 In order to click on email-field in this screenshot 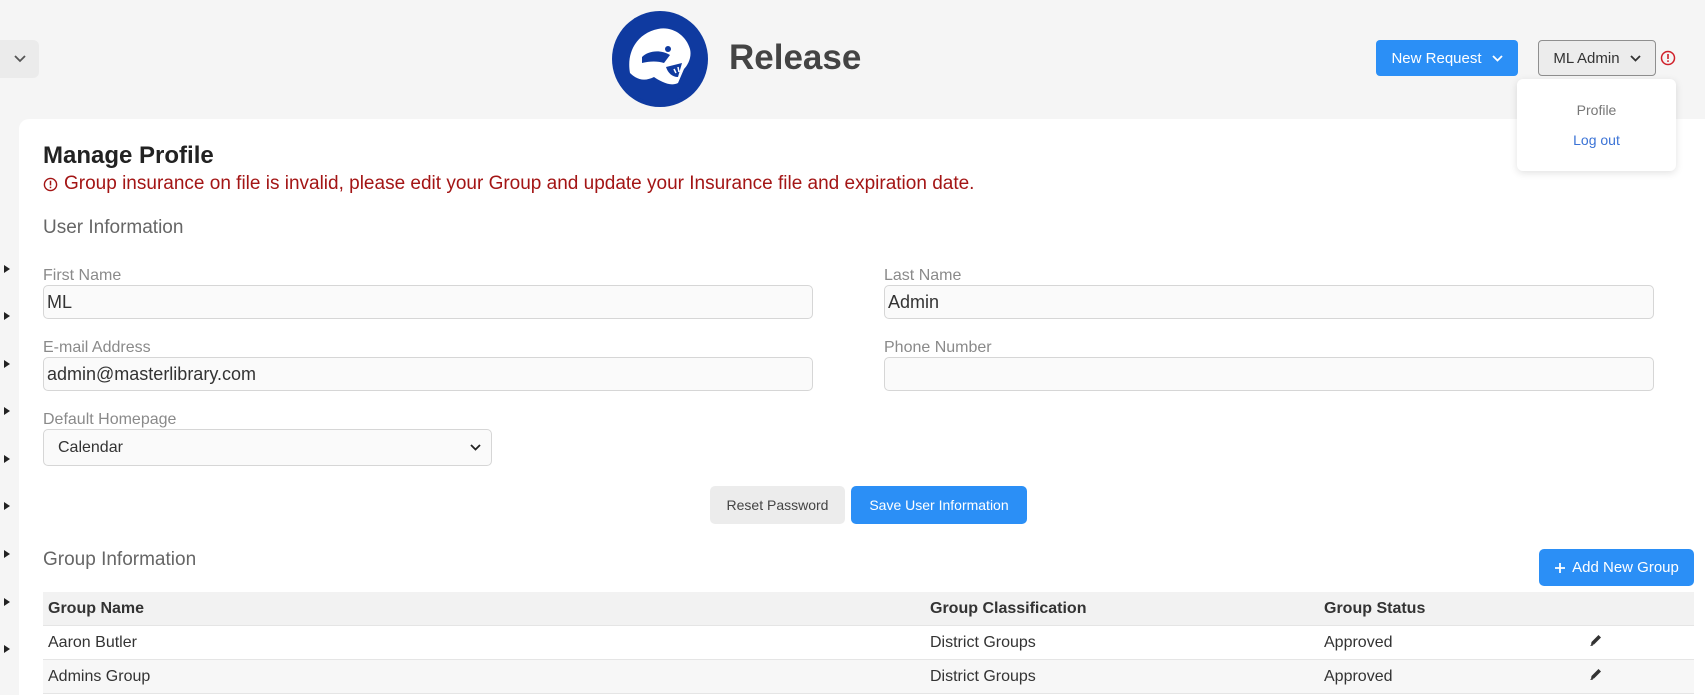, I will do `click(428, 374)`.